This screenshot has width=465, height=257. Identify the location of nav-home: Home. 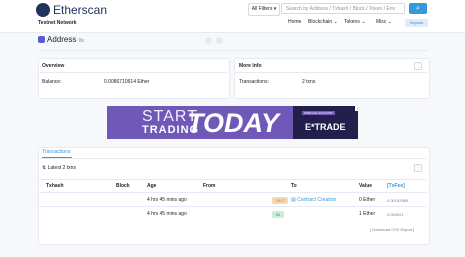
(294, 22).